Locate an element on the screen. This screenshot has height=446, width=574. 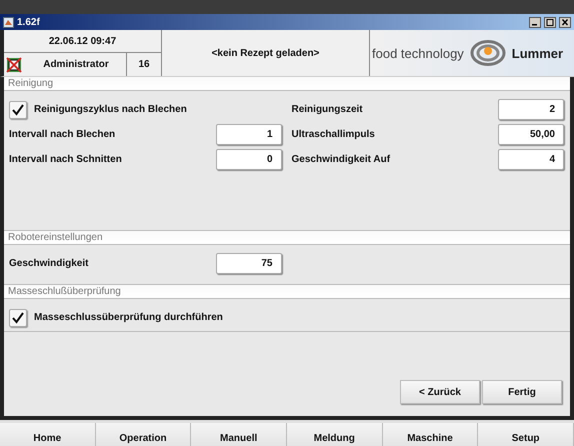
user-name: Administrator is located at coordinates (76, 64).